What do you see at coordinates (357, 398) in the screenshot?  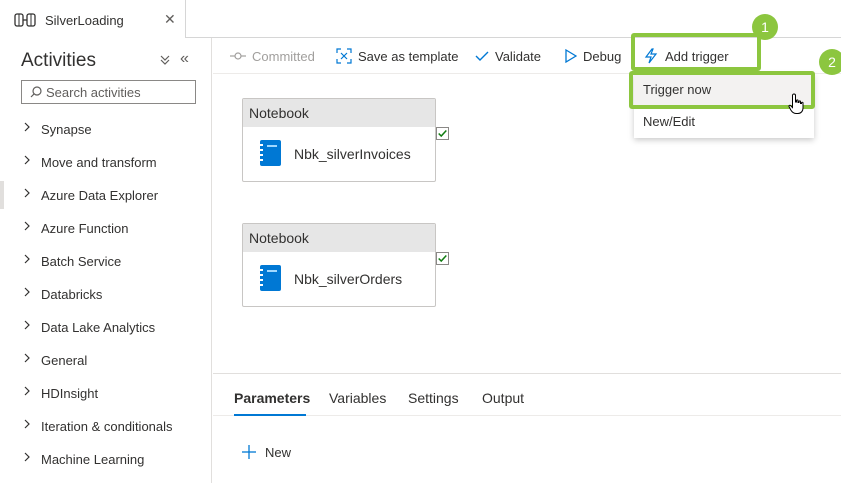 I see `tab-variables: Variables` at bounding box center [357, 398].